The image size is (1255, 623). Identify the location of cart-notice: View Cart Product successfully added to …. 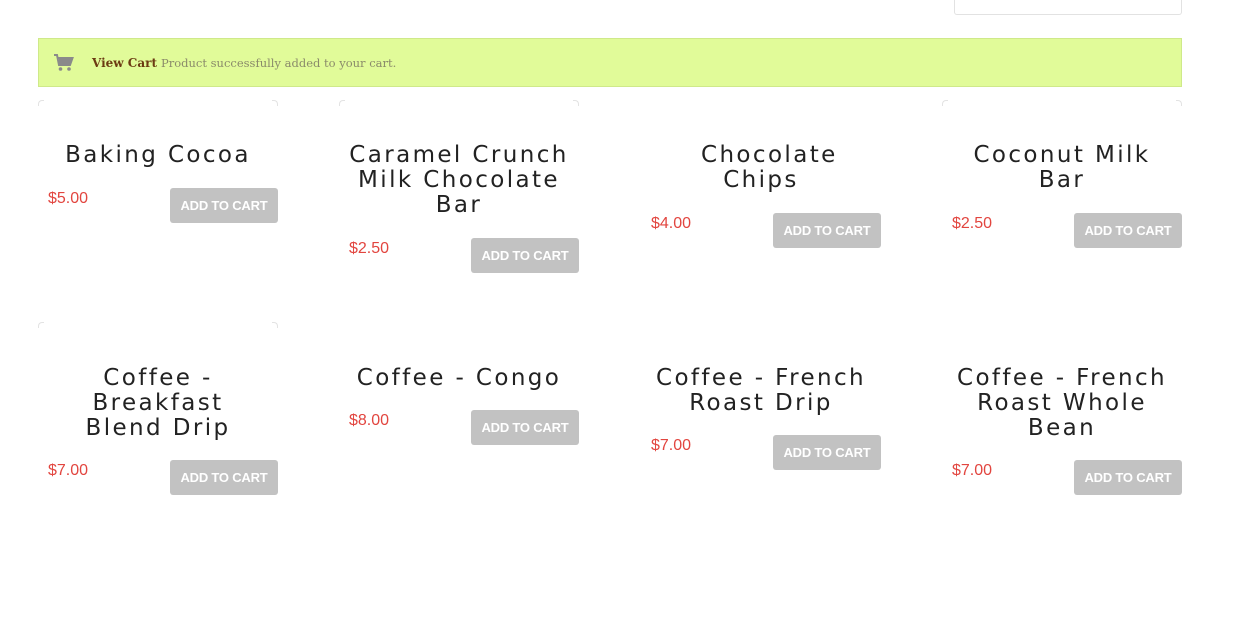
(610, 62).